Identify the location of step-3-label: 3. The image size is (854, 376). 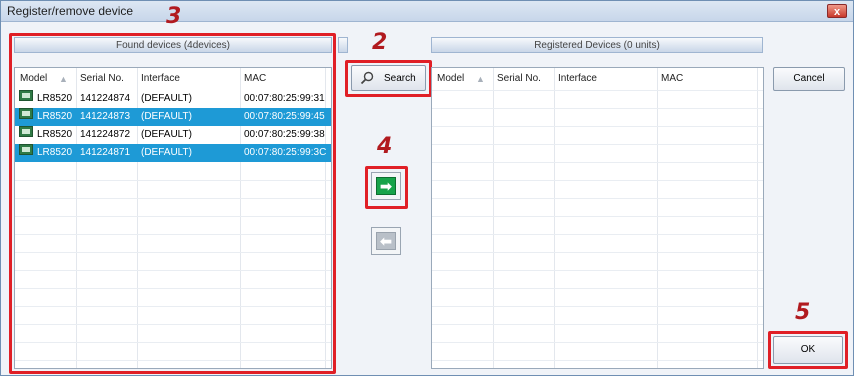
(174, 16).